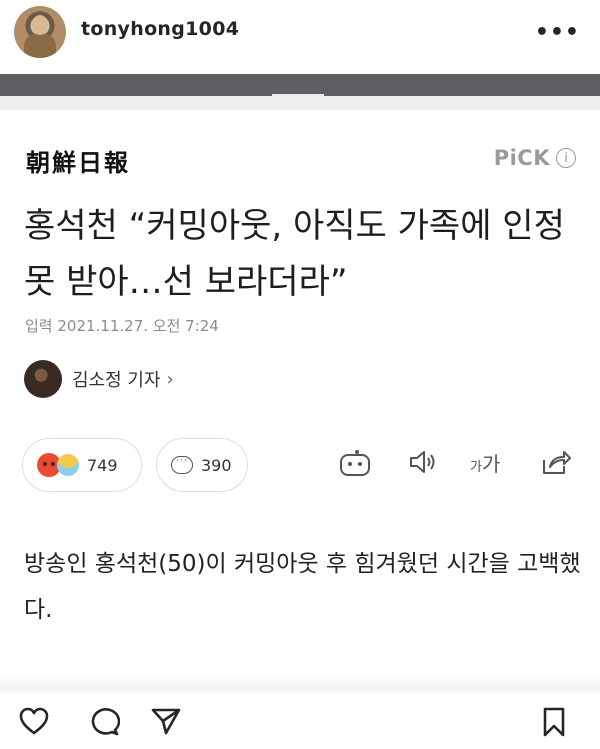 The height and width of the screenshot is (749, 600). I want to click on chevron-right-icon: ›, so click(170, 379).